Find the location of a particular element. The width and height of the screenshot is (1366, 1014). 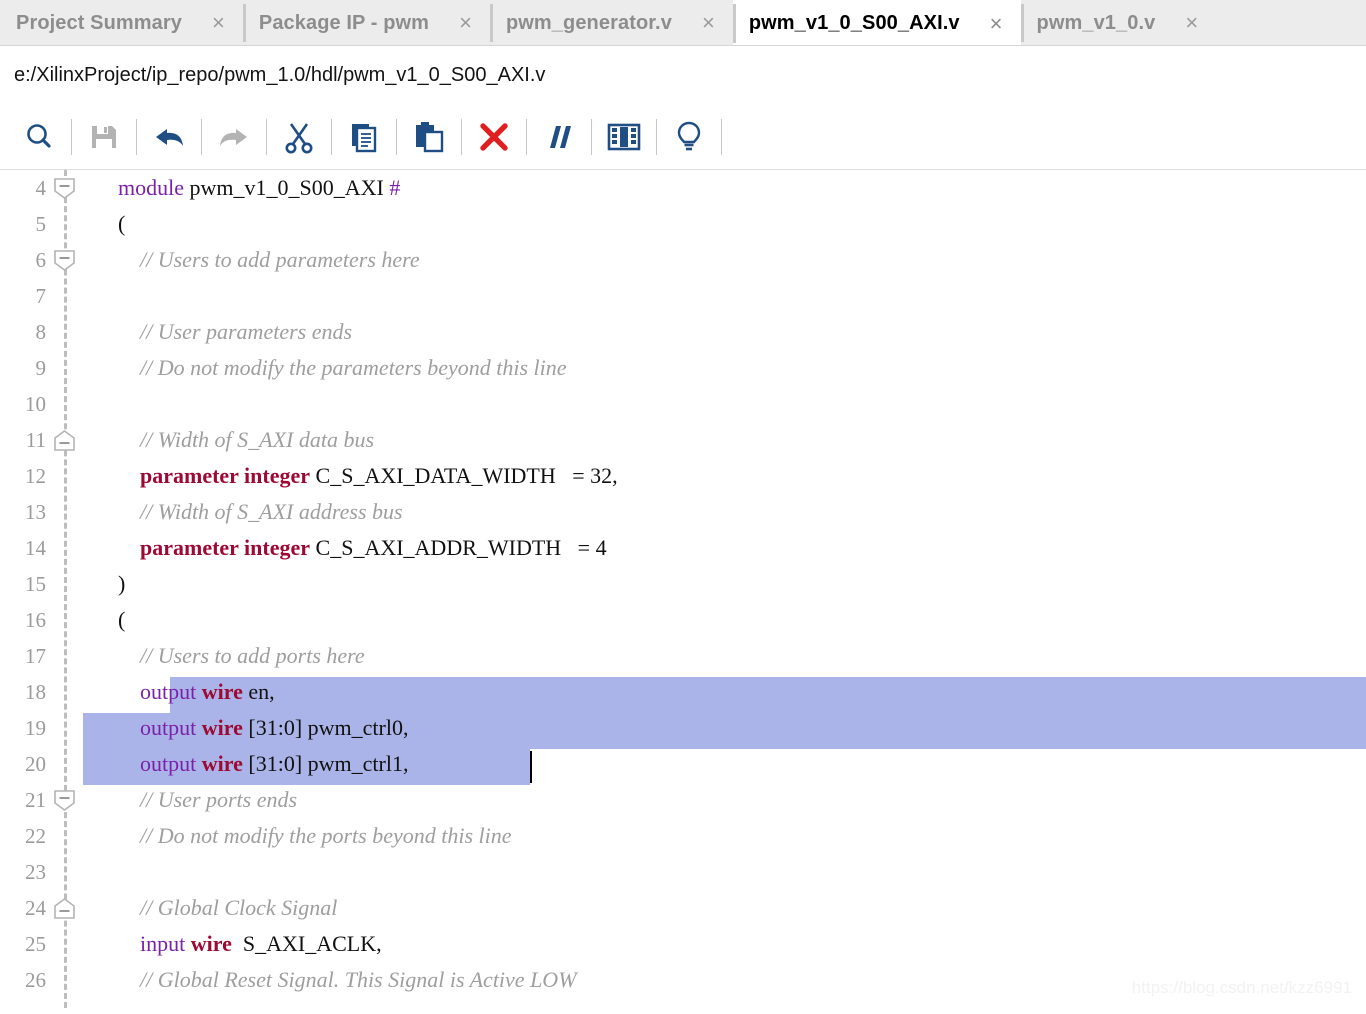

line-number: 23 is located at coordinates (35, 871).